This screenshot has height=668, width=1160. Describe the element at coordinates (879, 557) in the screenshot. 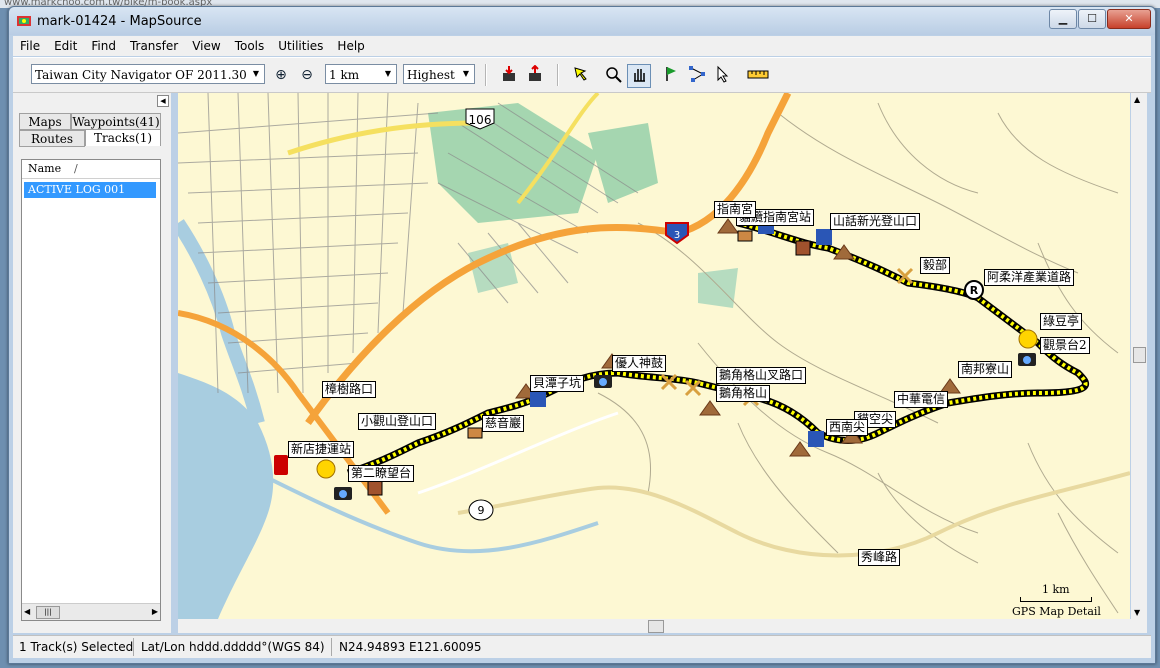

I see `map-label: 秀峰路` at that location.